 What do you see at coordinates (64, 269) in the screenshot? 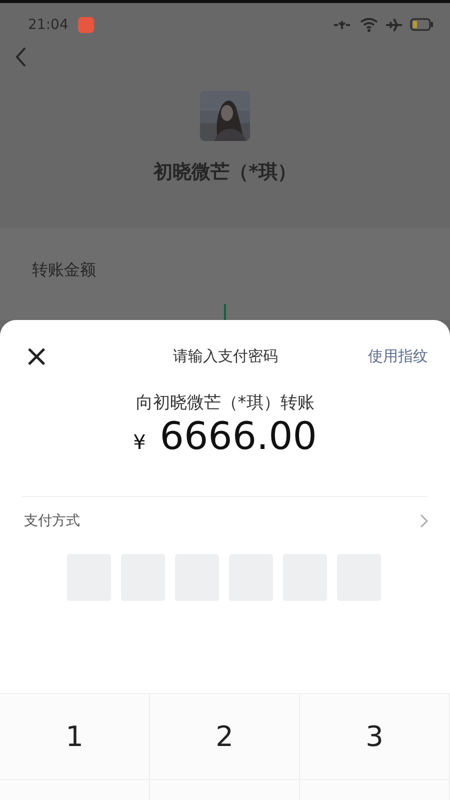
I see `amount-label: 转账金额` at bounding box center [64, 269].